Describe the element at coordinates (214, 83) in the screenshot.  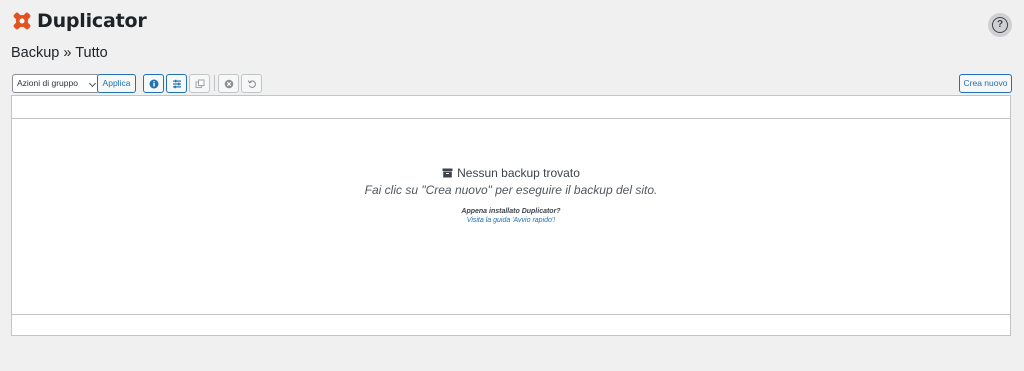
I see `toolbar-divider` at that location.